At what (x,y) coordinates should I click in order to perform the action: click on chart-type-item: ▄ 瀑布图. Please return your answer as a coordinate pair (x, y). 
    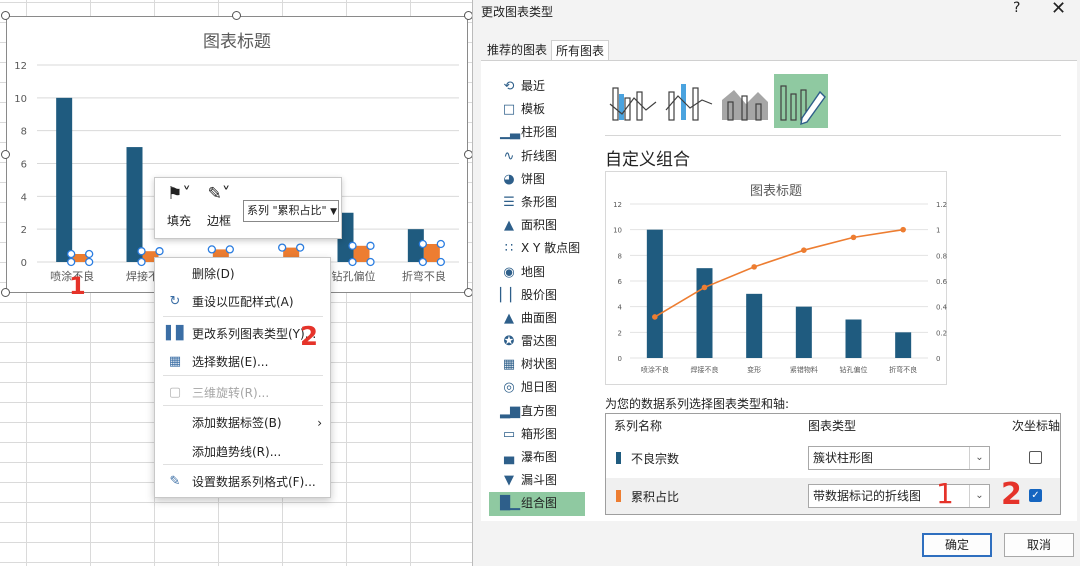
    Looking at the image, I should click on (537, 457).